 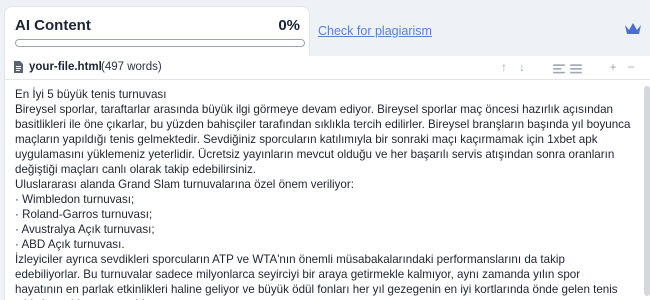 What do you see at coordinates (576, 69) in the screenshot?
I see `align-justify-icon` at bounding box center [576, 69].